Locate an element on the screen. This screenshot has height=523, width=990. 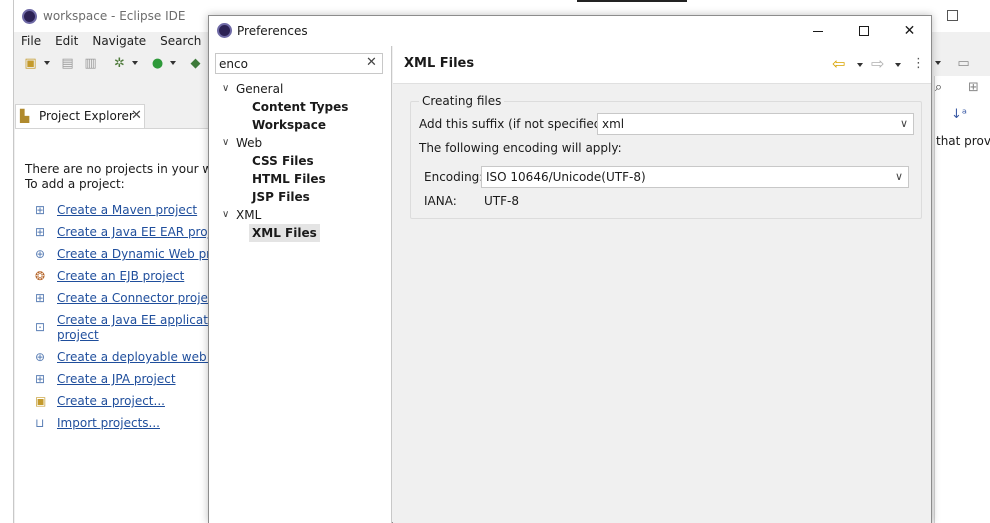
run-dropdown-icon is located at coordinates (173, 63).